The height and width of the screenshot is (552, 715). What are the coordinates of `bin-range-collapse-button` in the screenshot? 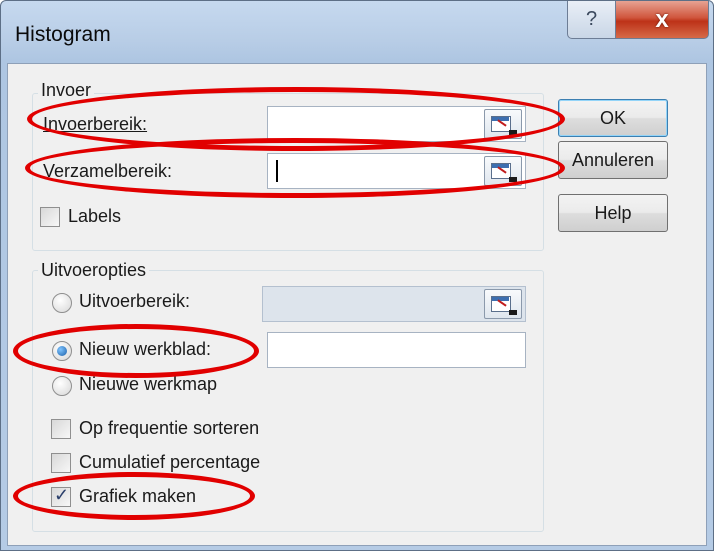 It's located at (503, 171).